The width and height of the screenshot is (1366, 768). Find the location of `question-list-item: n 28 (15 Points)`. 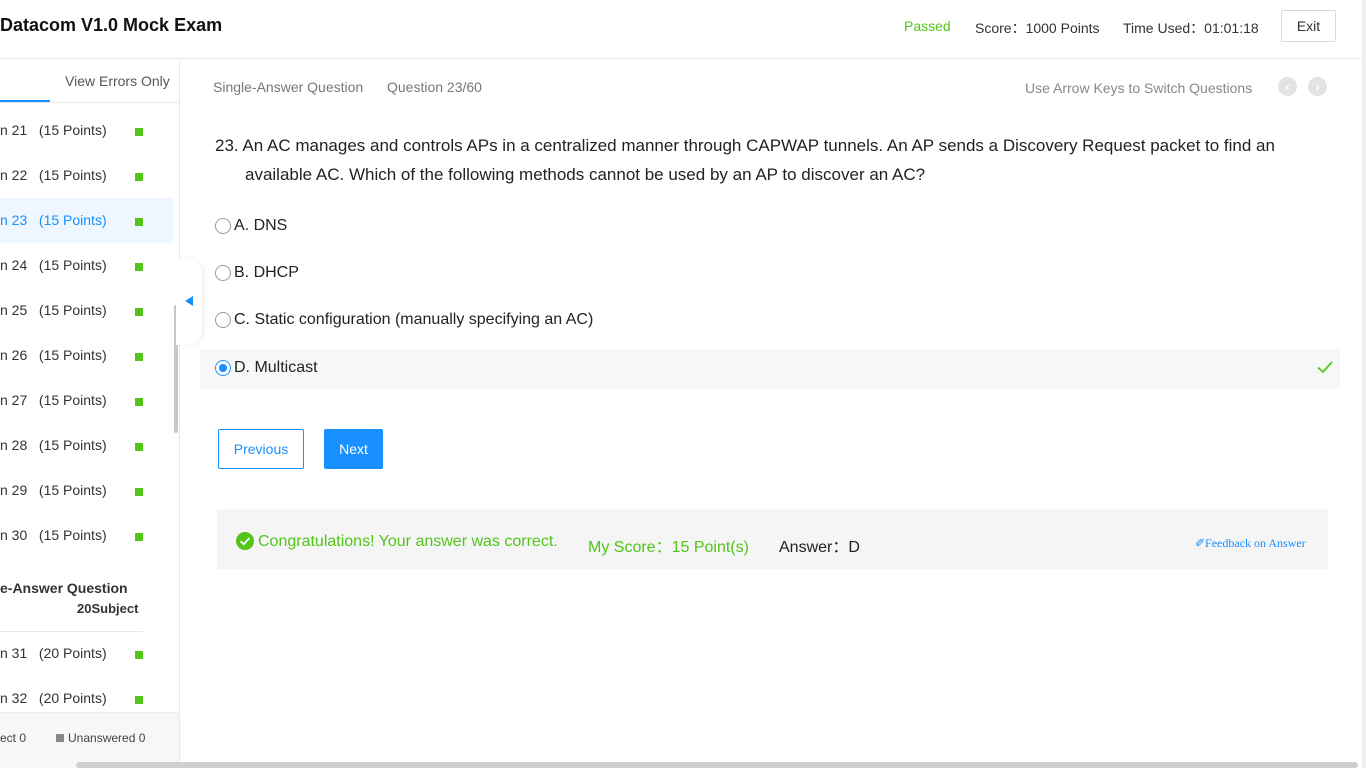

question-list-item: n 28 (15 Points) is located at coordinates (86, 445).